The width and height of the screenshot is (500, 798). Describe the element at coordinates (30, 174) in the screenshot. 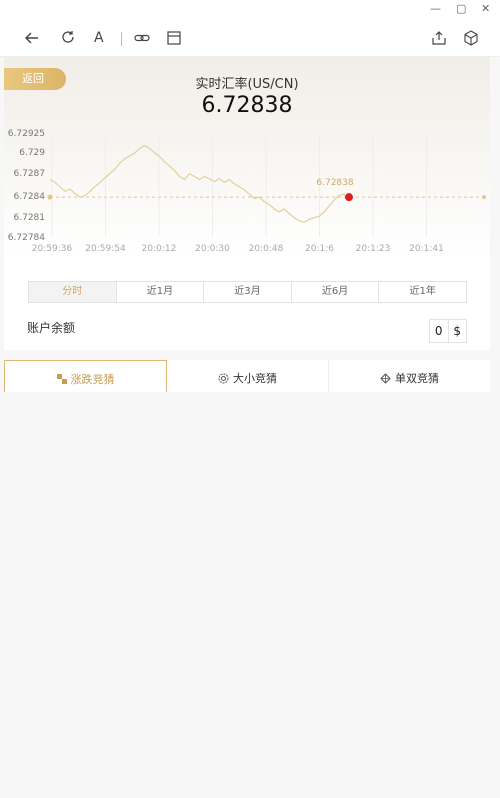

I see `y-tick-label: 6.7287` at that location.